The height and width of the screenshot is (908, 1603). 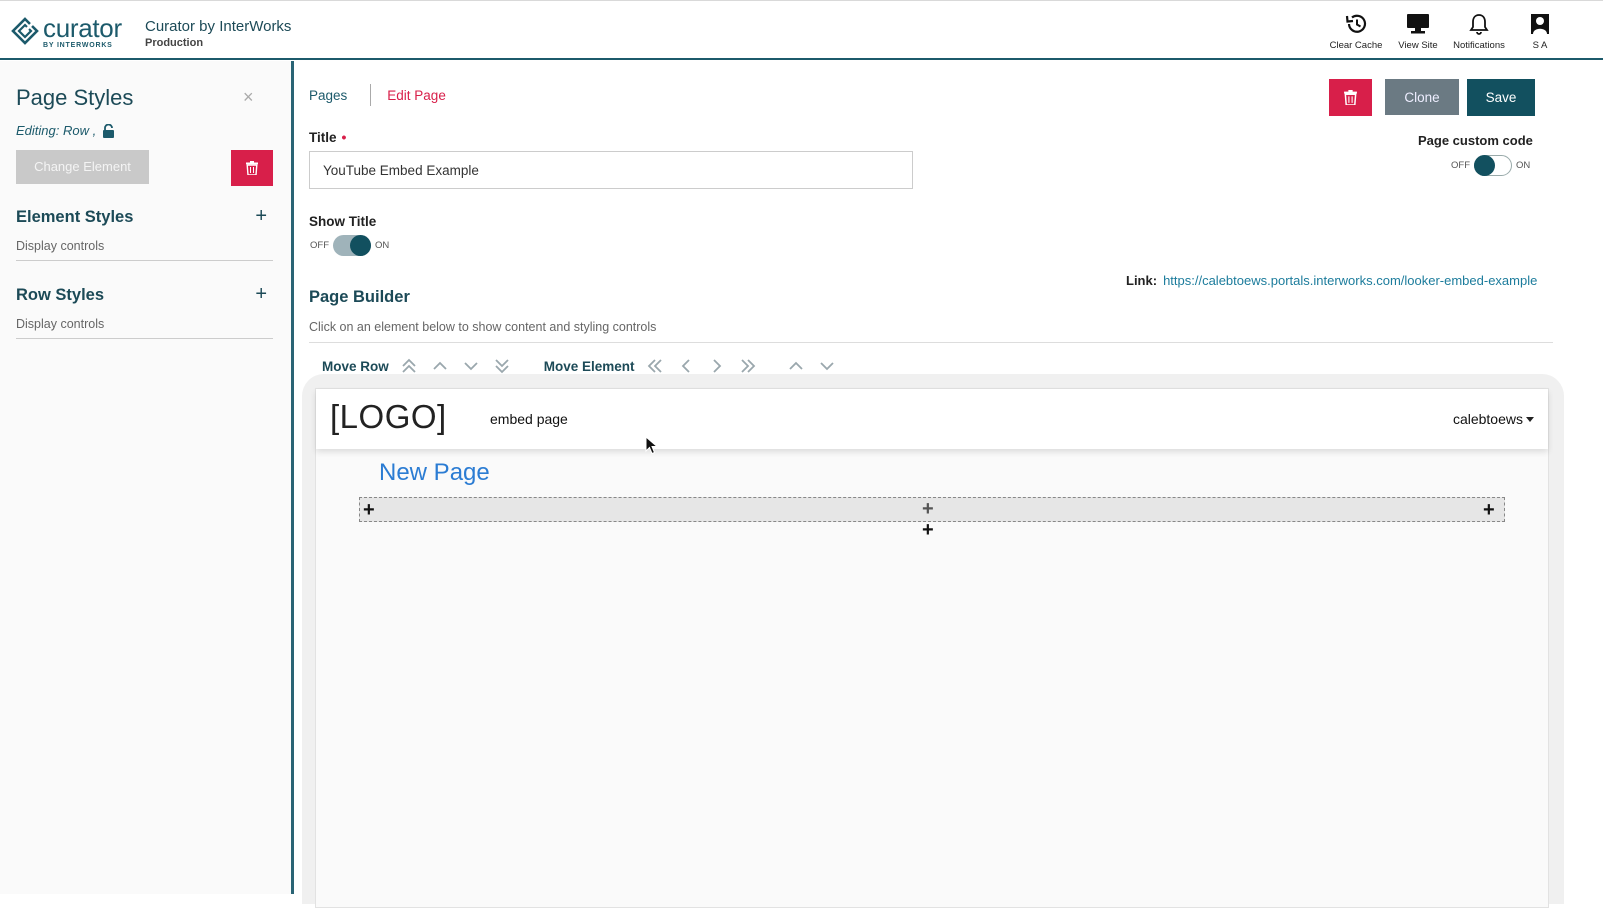 I want to click on show-title-toggle-group: OFF ON, so click(x=349, y=245).